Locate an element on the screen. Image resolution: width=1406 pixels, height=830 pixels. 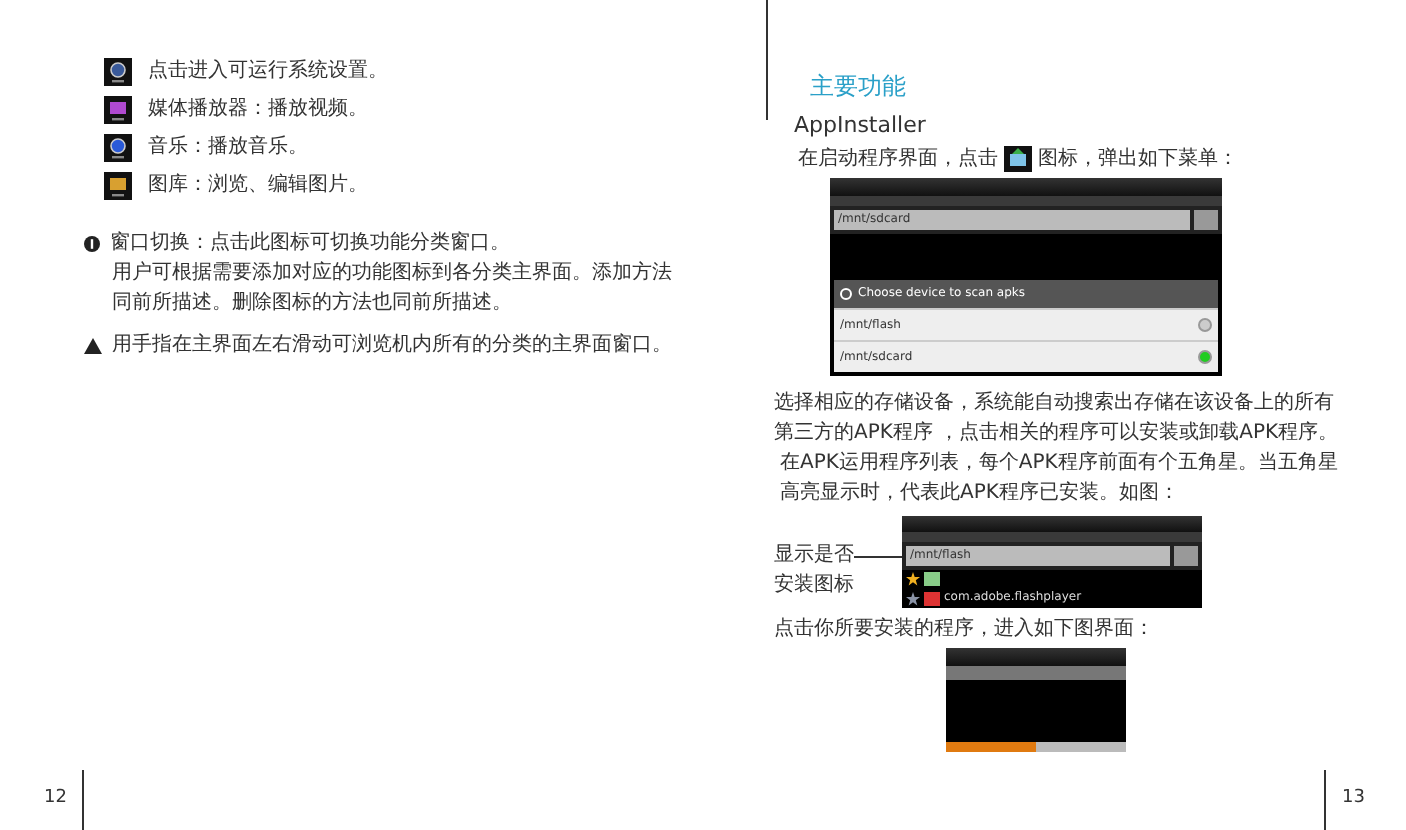
note-text: 同前所描述。删除图标的方法也同前所描述。 is located at coordinates (312, 303).